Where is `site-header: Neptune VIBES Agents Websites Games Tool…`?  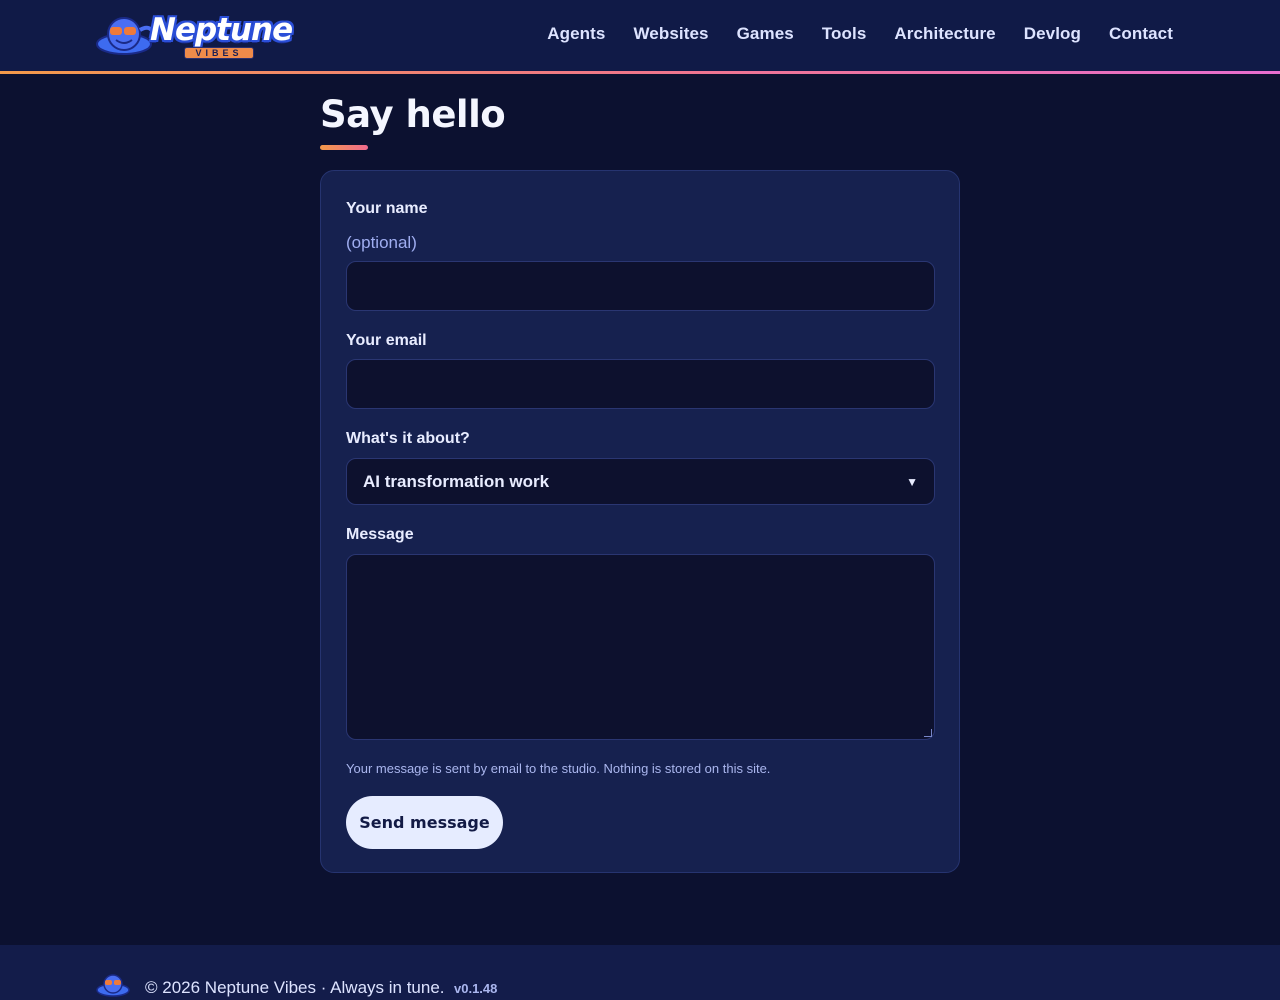 site-header: Neptune VIBES Agents Websites Games Tool… is located at coordinates (640, 37).